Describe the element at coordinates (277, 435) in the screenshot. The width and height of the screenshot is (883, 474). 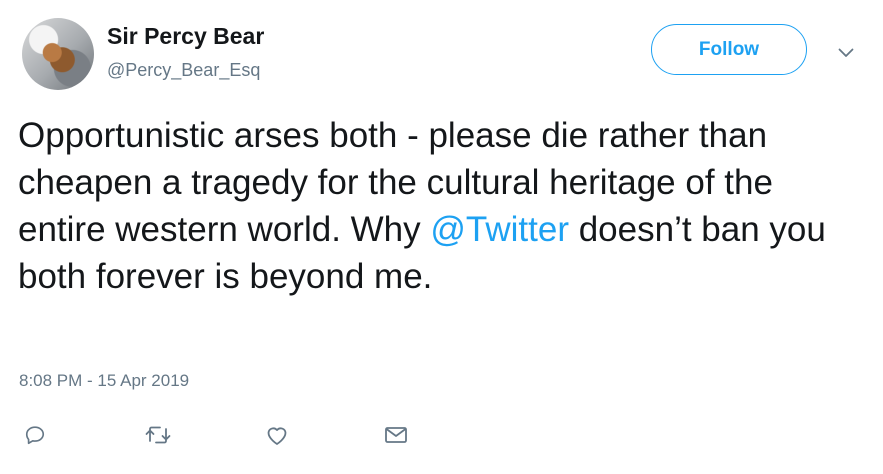
I see `heart-icon` at that location.